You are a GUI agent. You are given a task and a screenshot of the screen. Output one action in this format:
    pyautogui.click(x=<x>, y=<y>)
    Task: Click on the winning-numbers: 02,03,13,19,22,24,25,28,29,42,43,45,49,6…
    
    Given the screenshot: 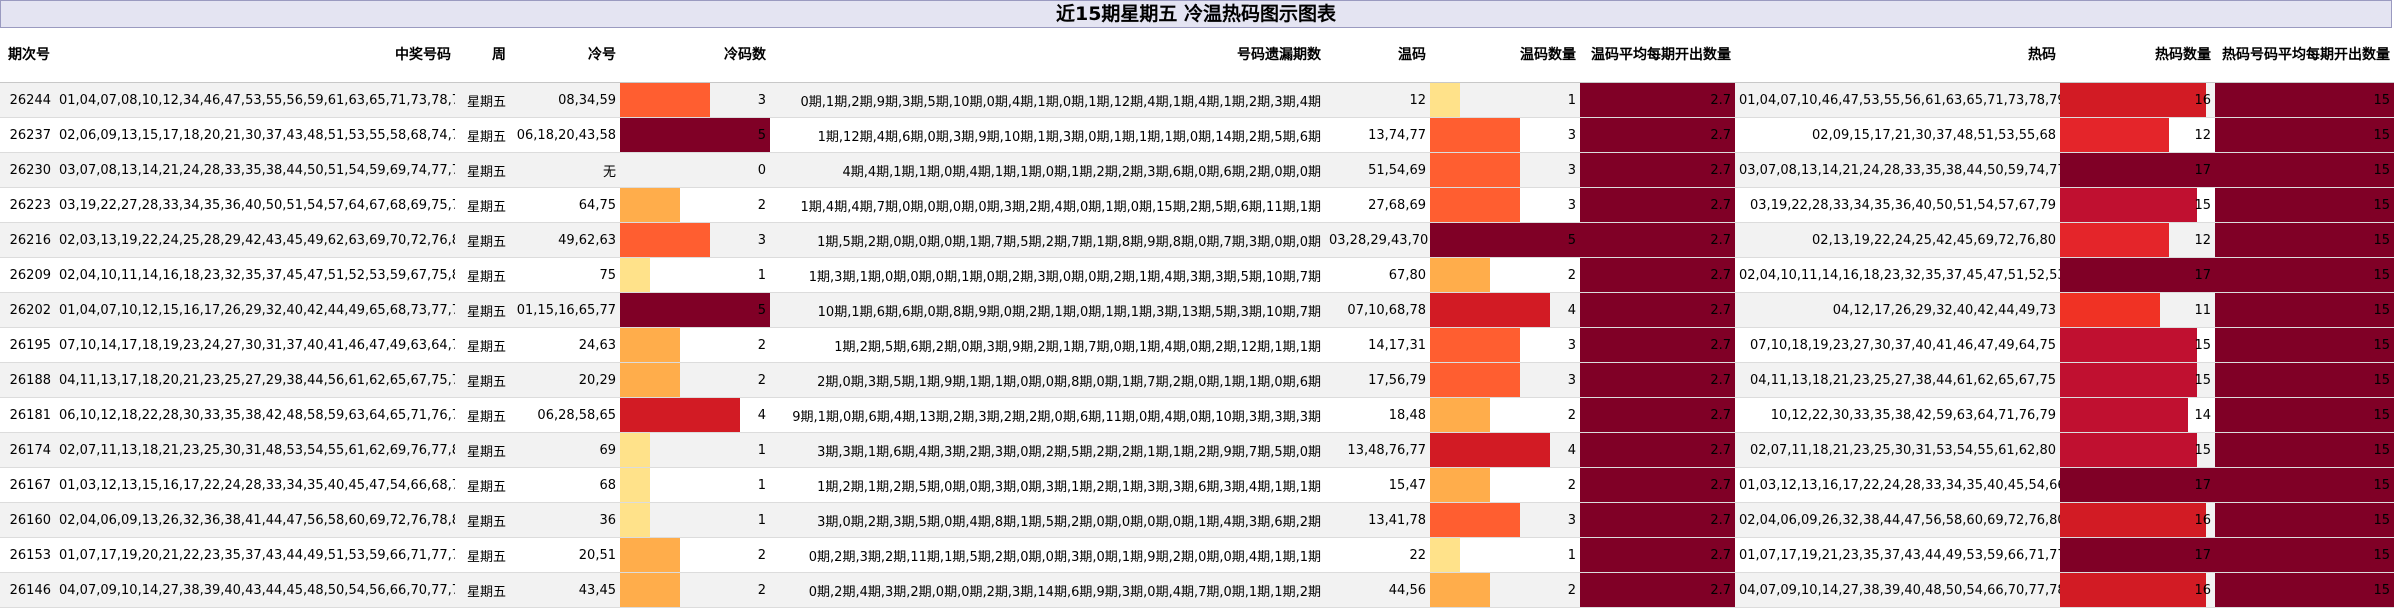 What is the action you would take?
    pyautogui.click(x=255, y=240)
    